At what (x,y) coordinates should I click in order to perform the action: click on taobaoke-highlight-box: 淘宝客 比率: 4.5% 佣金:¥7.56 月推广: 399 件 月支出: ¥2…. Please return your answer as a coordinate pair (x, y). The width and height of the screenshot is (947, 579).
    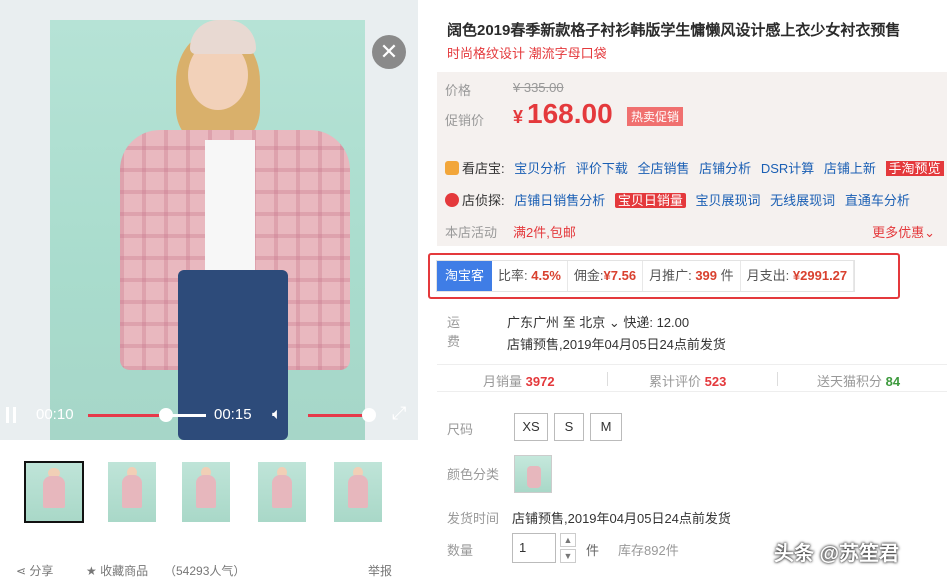
    Looking at the image, I should click on (664, 276).